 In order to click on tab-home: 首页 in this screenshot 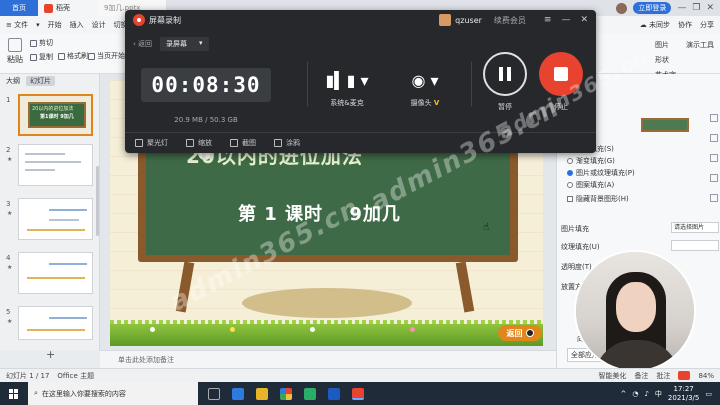, I will do `click(19, 8)`.